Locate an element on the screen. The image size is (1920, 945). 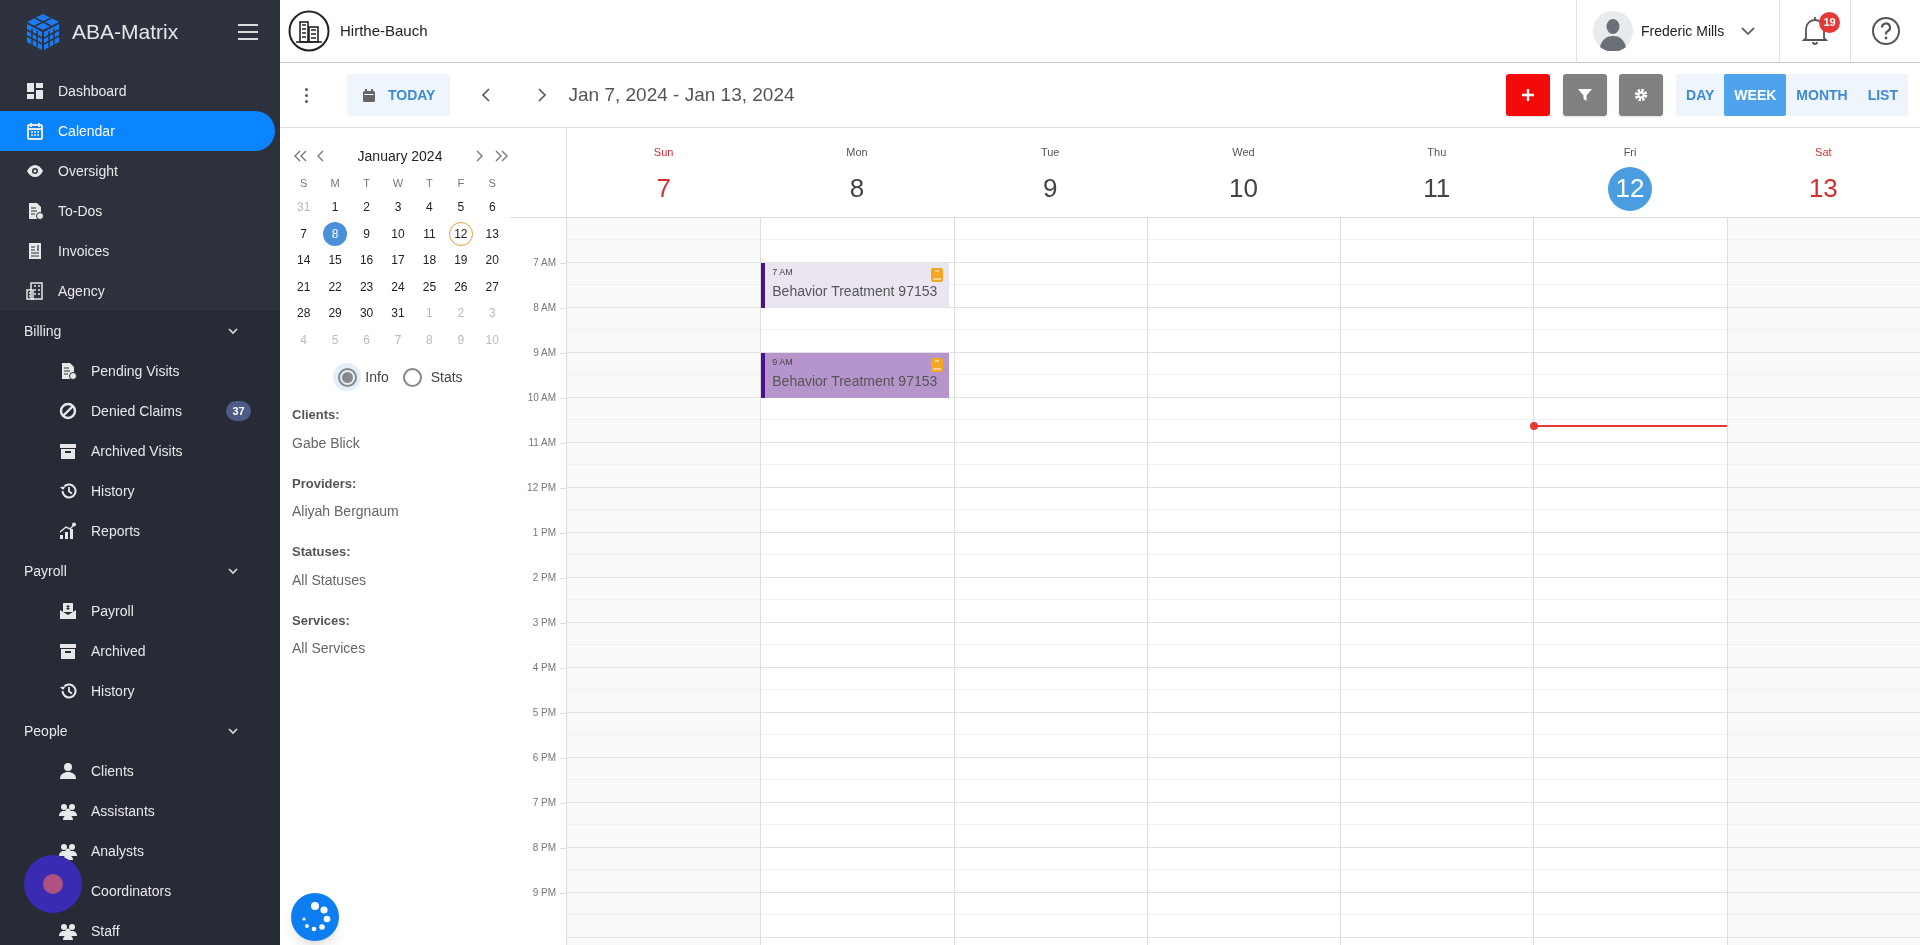
next-arrow-icon is located at coordinates (542, 95).